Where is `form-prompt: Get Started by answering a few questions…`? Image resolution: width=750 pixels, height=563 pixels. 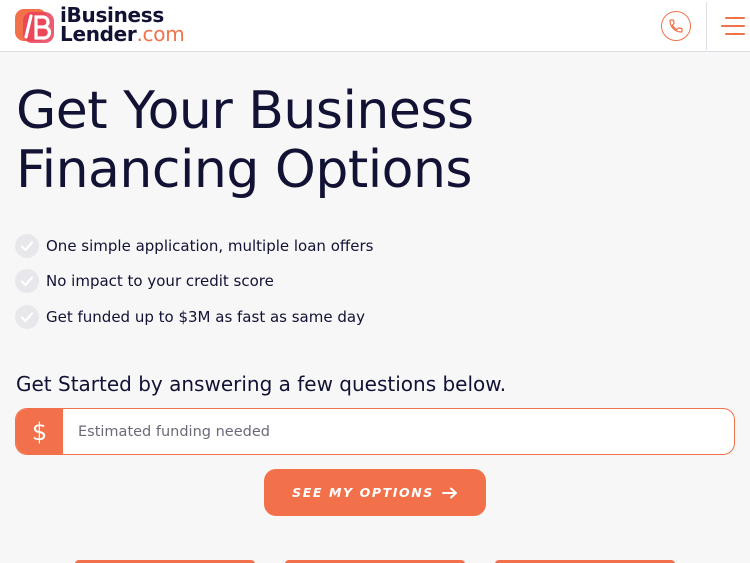
form-prompt: Get Started by answering a few questions… is located at coordinates (261, 384).